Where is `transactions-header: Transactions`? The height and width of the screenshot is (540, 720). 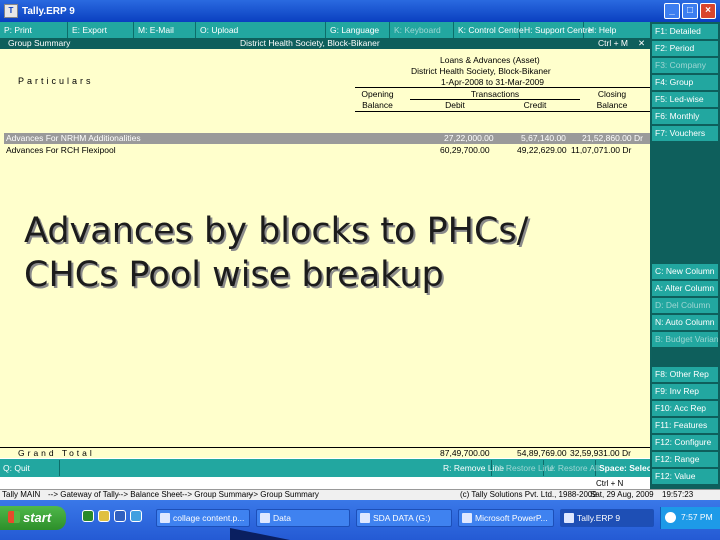 transactions-header: Transactions is located at coordinates (495, 94).